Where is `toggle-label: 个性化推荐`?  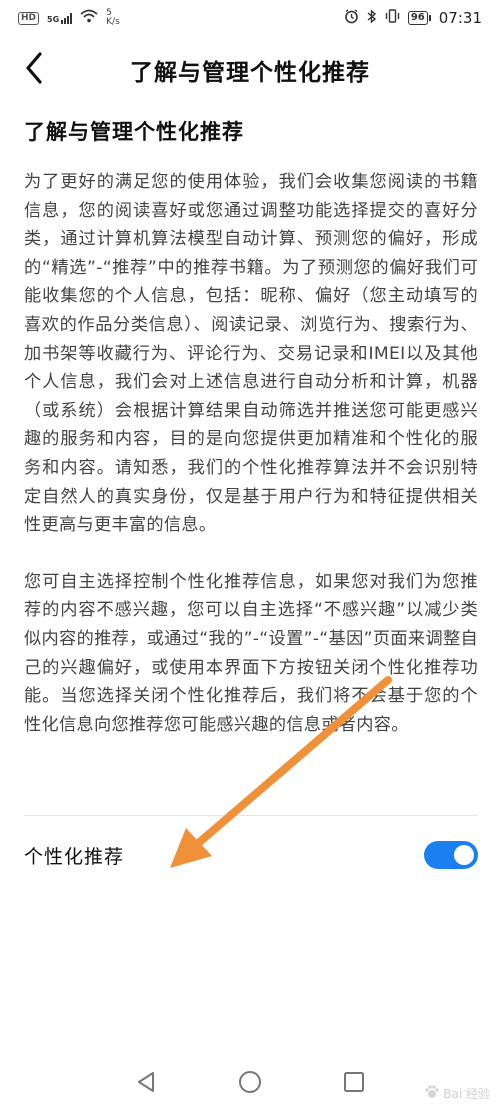
toggle-label: 个性化推荐 is located at coordinates (74, 856).